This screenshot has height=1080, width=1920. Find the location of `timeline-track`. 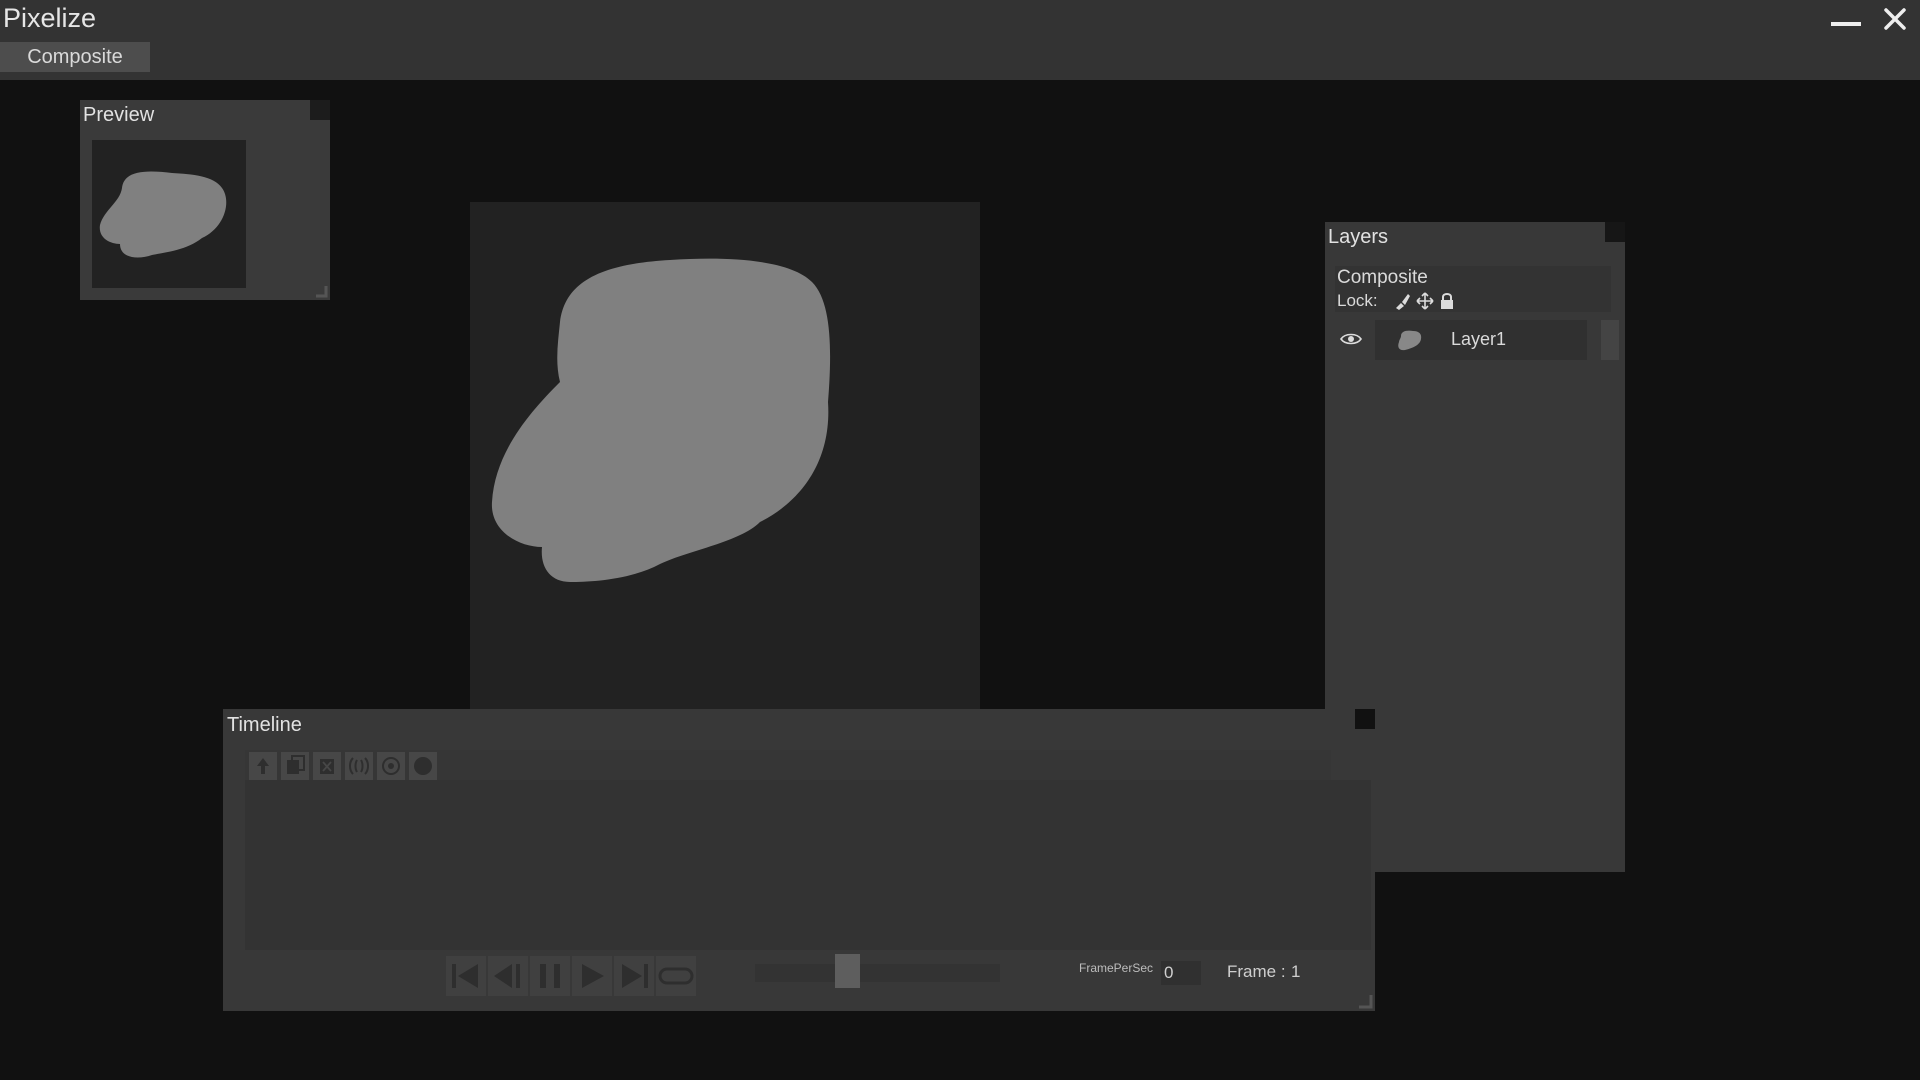

timeline-track is located at coordinates (808, 865).